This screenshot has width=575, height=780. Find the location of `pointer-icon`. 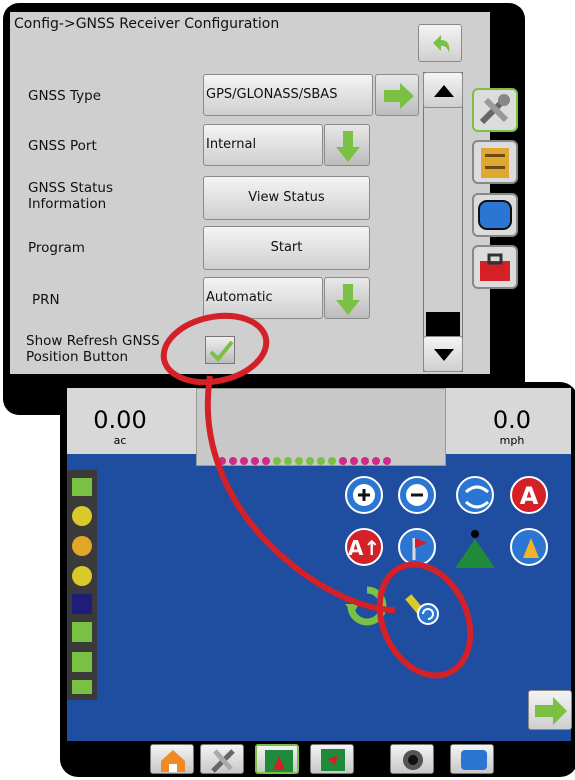

pointer-icon is located at coordinates (531, 548).